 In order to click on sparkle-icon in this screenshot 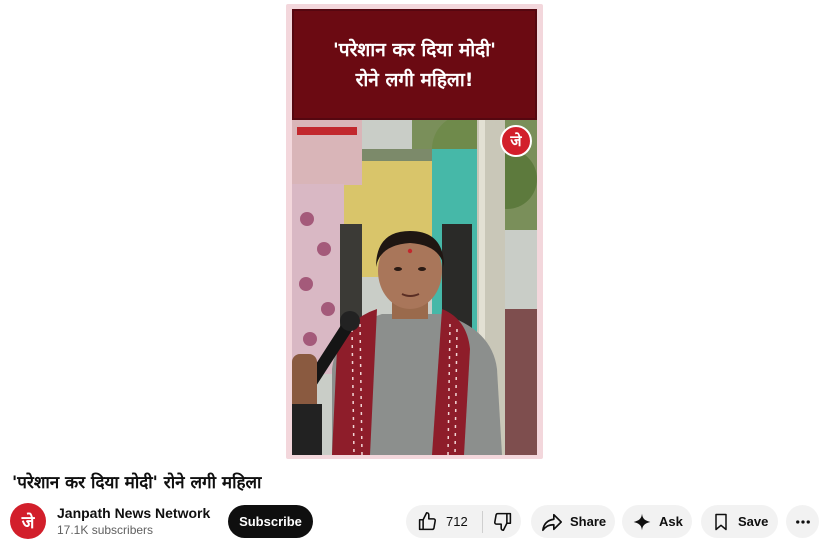, I will do `click(642, 522)`.